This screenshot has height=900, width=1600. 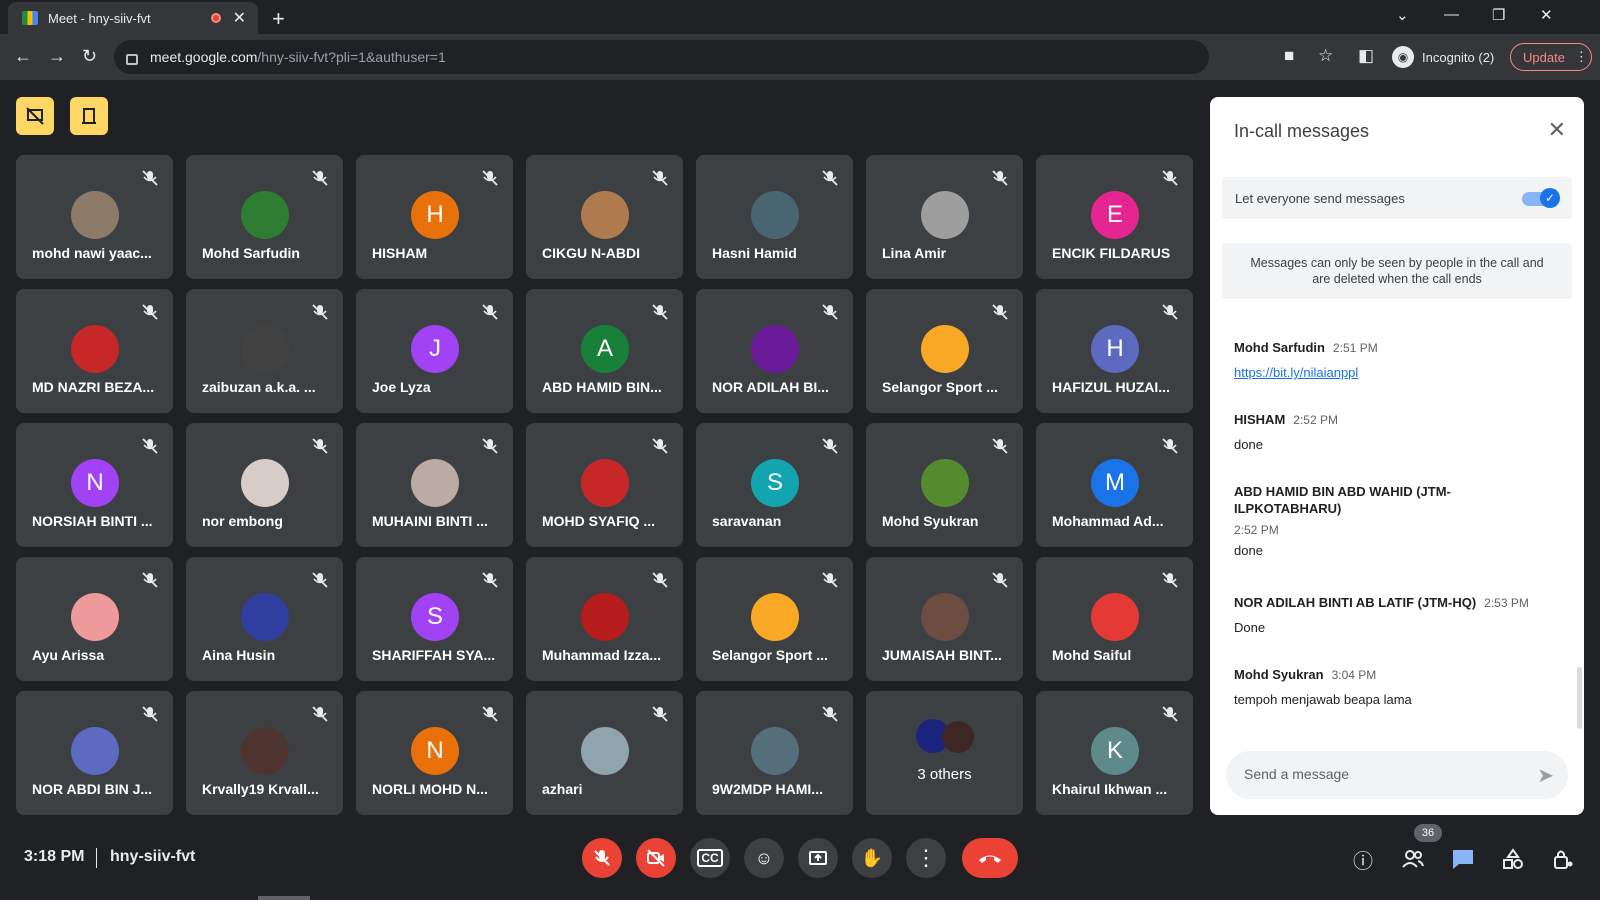 I want to click on chat-icon, so click(x=1463, y=859).